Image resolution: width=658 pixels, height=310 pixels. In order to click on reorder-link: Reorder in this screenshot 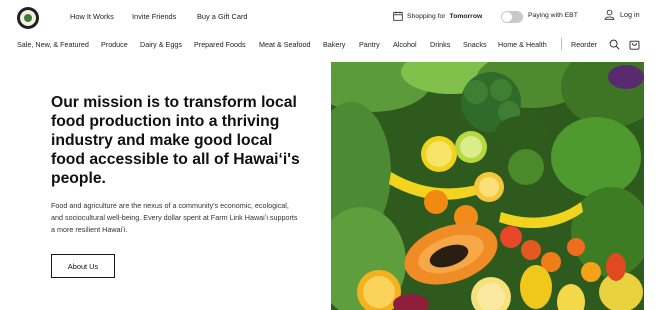, I will do `click(584, 44)`.